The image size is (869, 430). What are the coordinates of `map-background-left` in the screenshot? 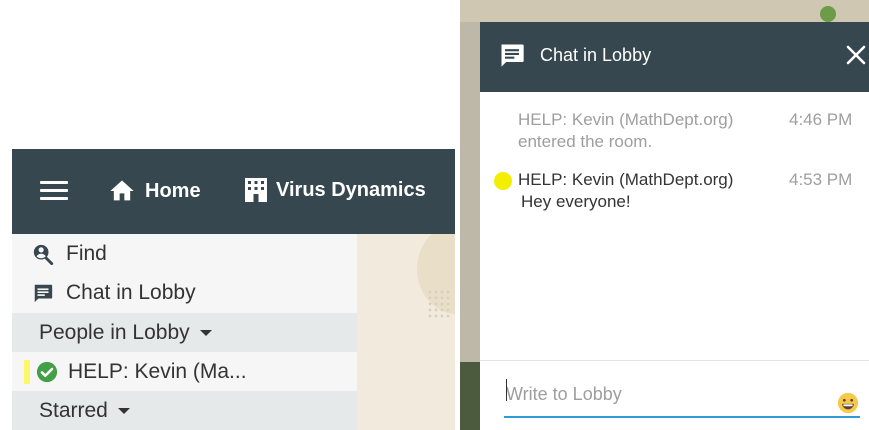 It's located at (470, 192).